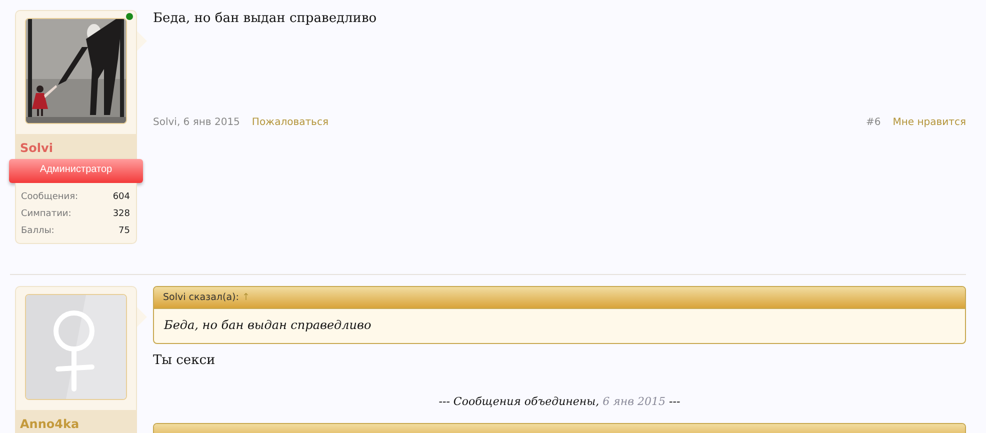 This screenshot has height=433, width=986. Describe the element at coordinates (76, 424) in the screenshot. I see `username-link: Anno4ka` at that location.